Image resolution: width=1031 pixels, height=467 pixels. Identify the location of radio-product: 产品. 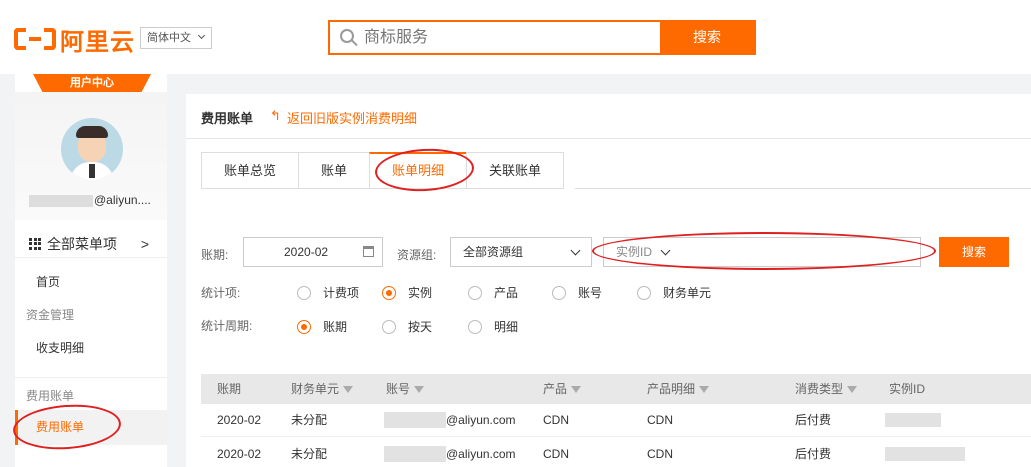
(493, 292).